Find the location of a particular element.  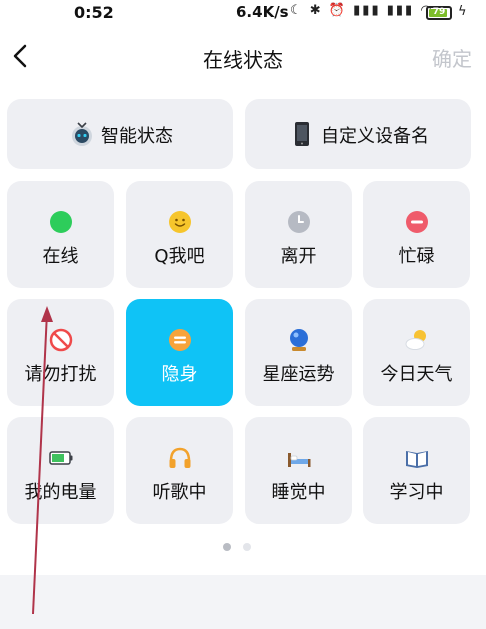

status-icons: ☾ ✱ ⏰ ▮▮▮ ▮▮▮ ◠ is located at coordinates (362, 10).